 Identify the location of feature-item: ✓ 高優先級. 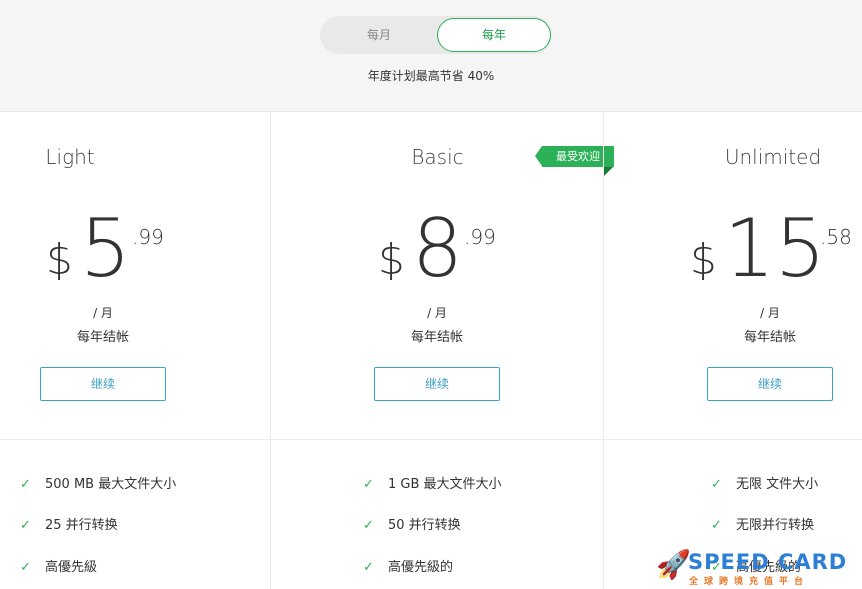
(58, 566).